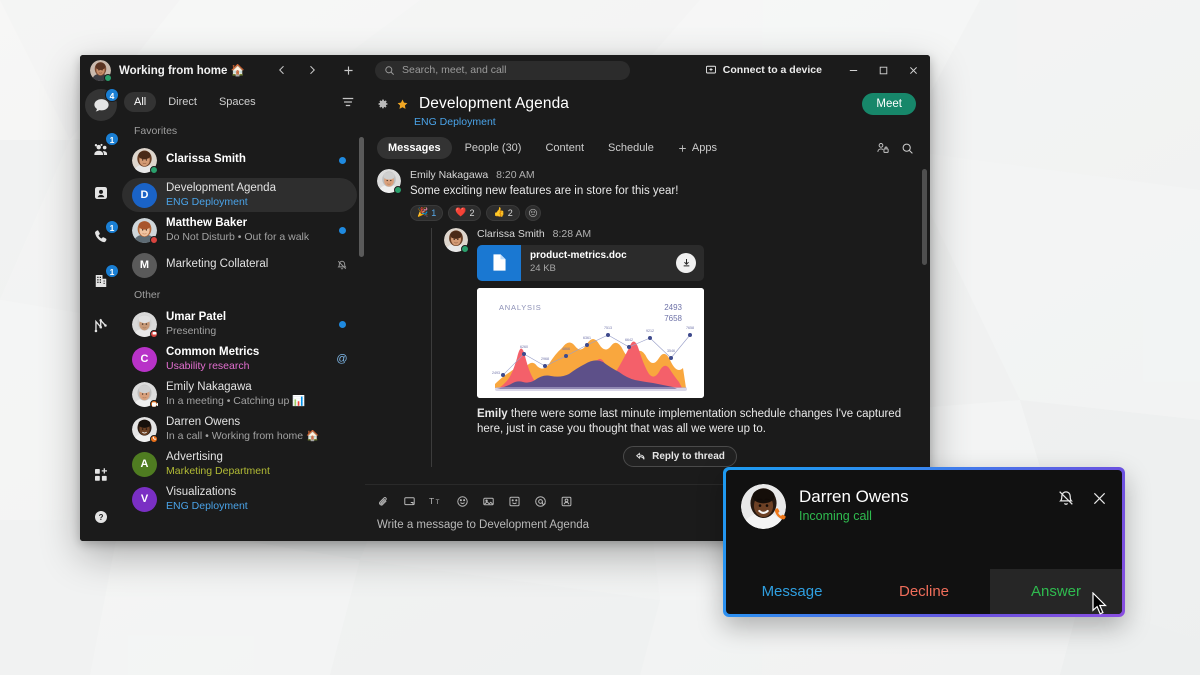 The height and width of the screenshot is (675, 1200). What do you see at coordinates (112, 227) in the screenshot?
I see `badge-calling: 1` at bounding box center [112, 227].